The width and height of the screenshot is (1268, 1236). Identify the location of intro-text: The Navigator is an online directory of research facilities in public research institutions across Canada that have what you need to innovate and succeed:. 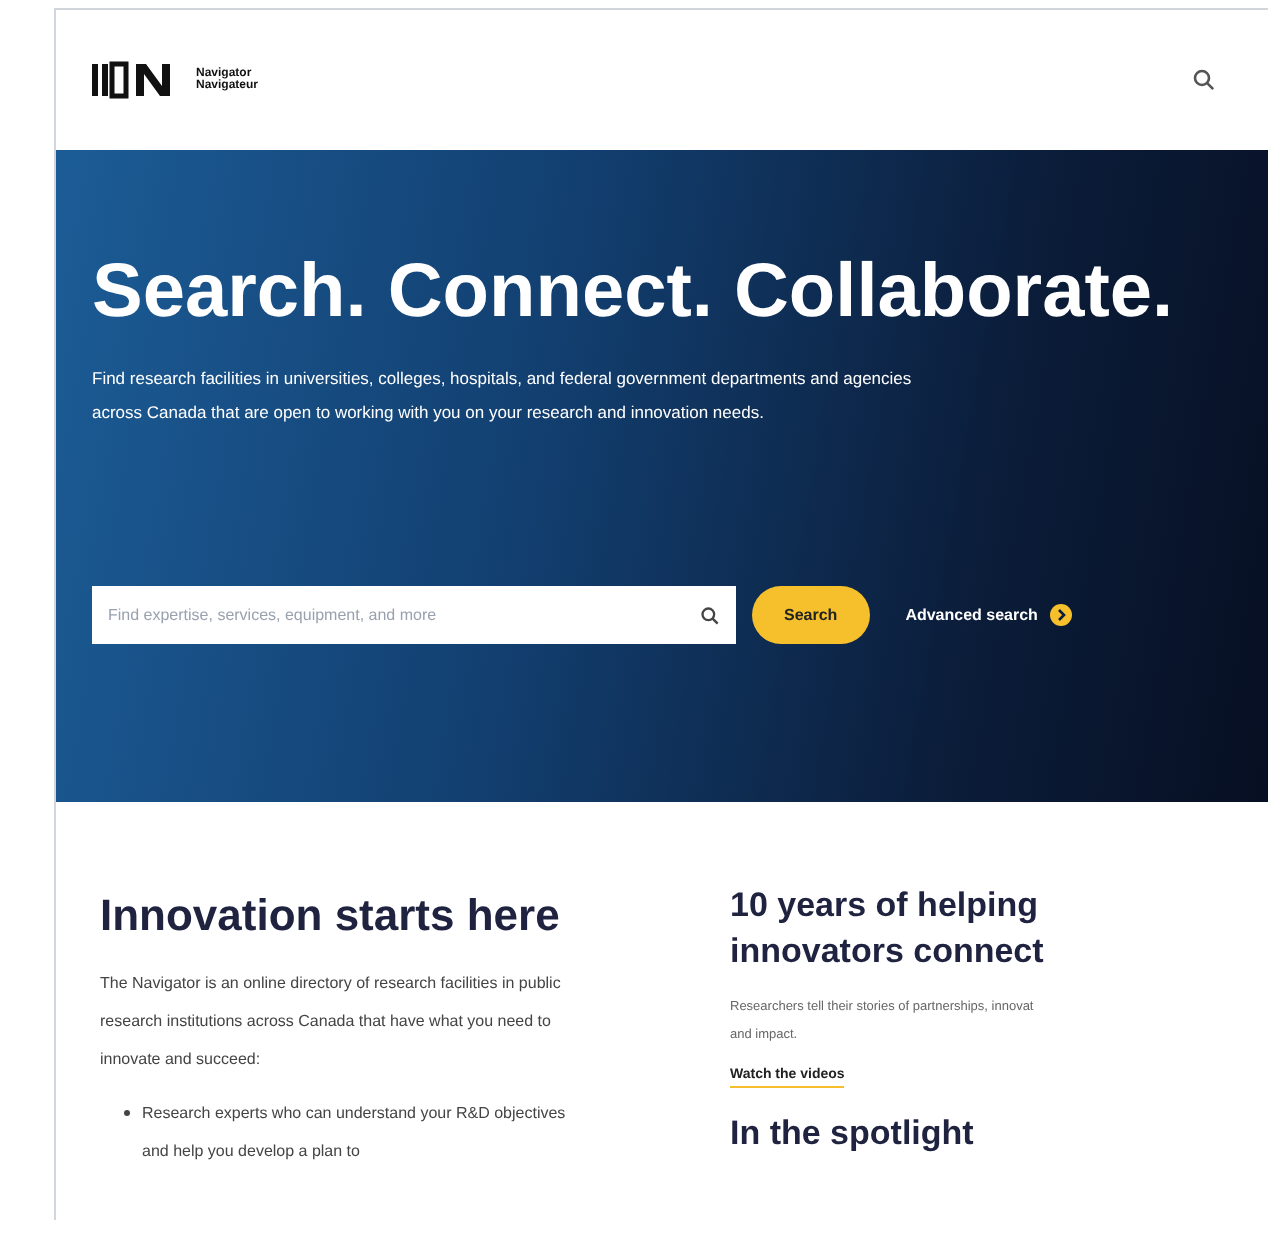
(331, 1022).